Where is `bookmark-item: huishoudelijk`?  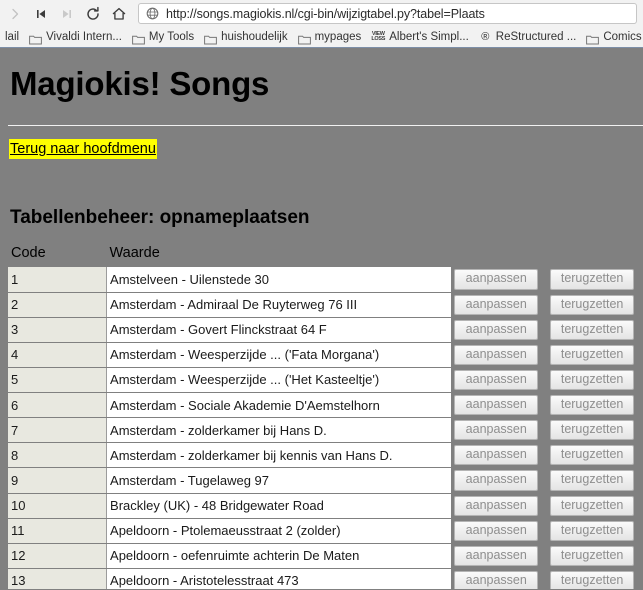
bookmark-item: huishoudelijk is located at coordinates (246, 37).